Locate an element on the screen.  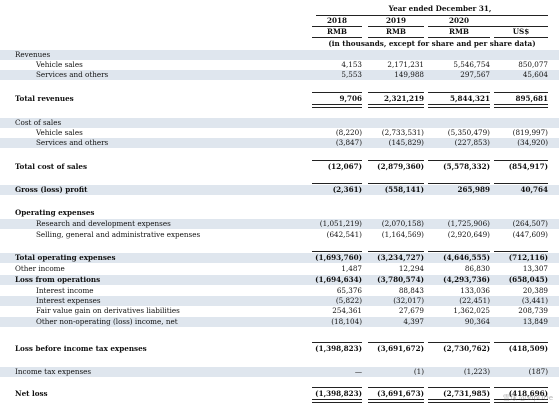
value-cell: 86,830 is located at coordinates (477, 268).